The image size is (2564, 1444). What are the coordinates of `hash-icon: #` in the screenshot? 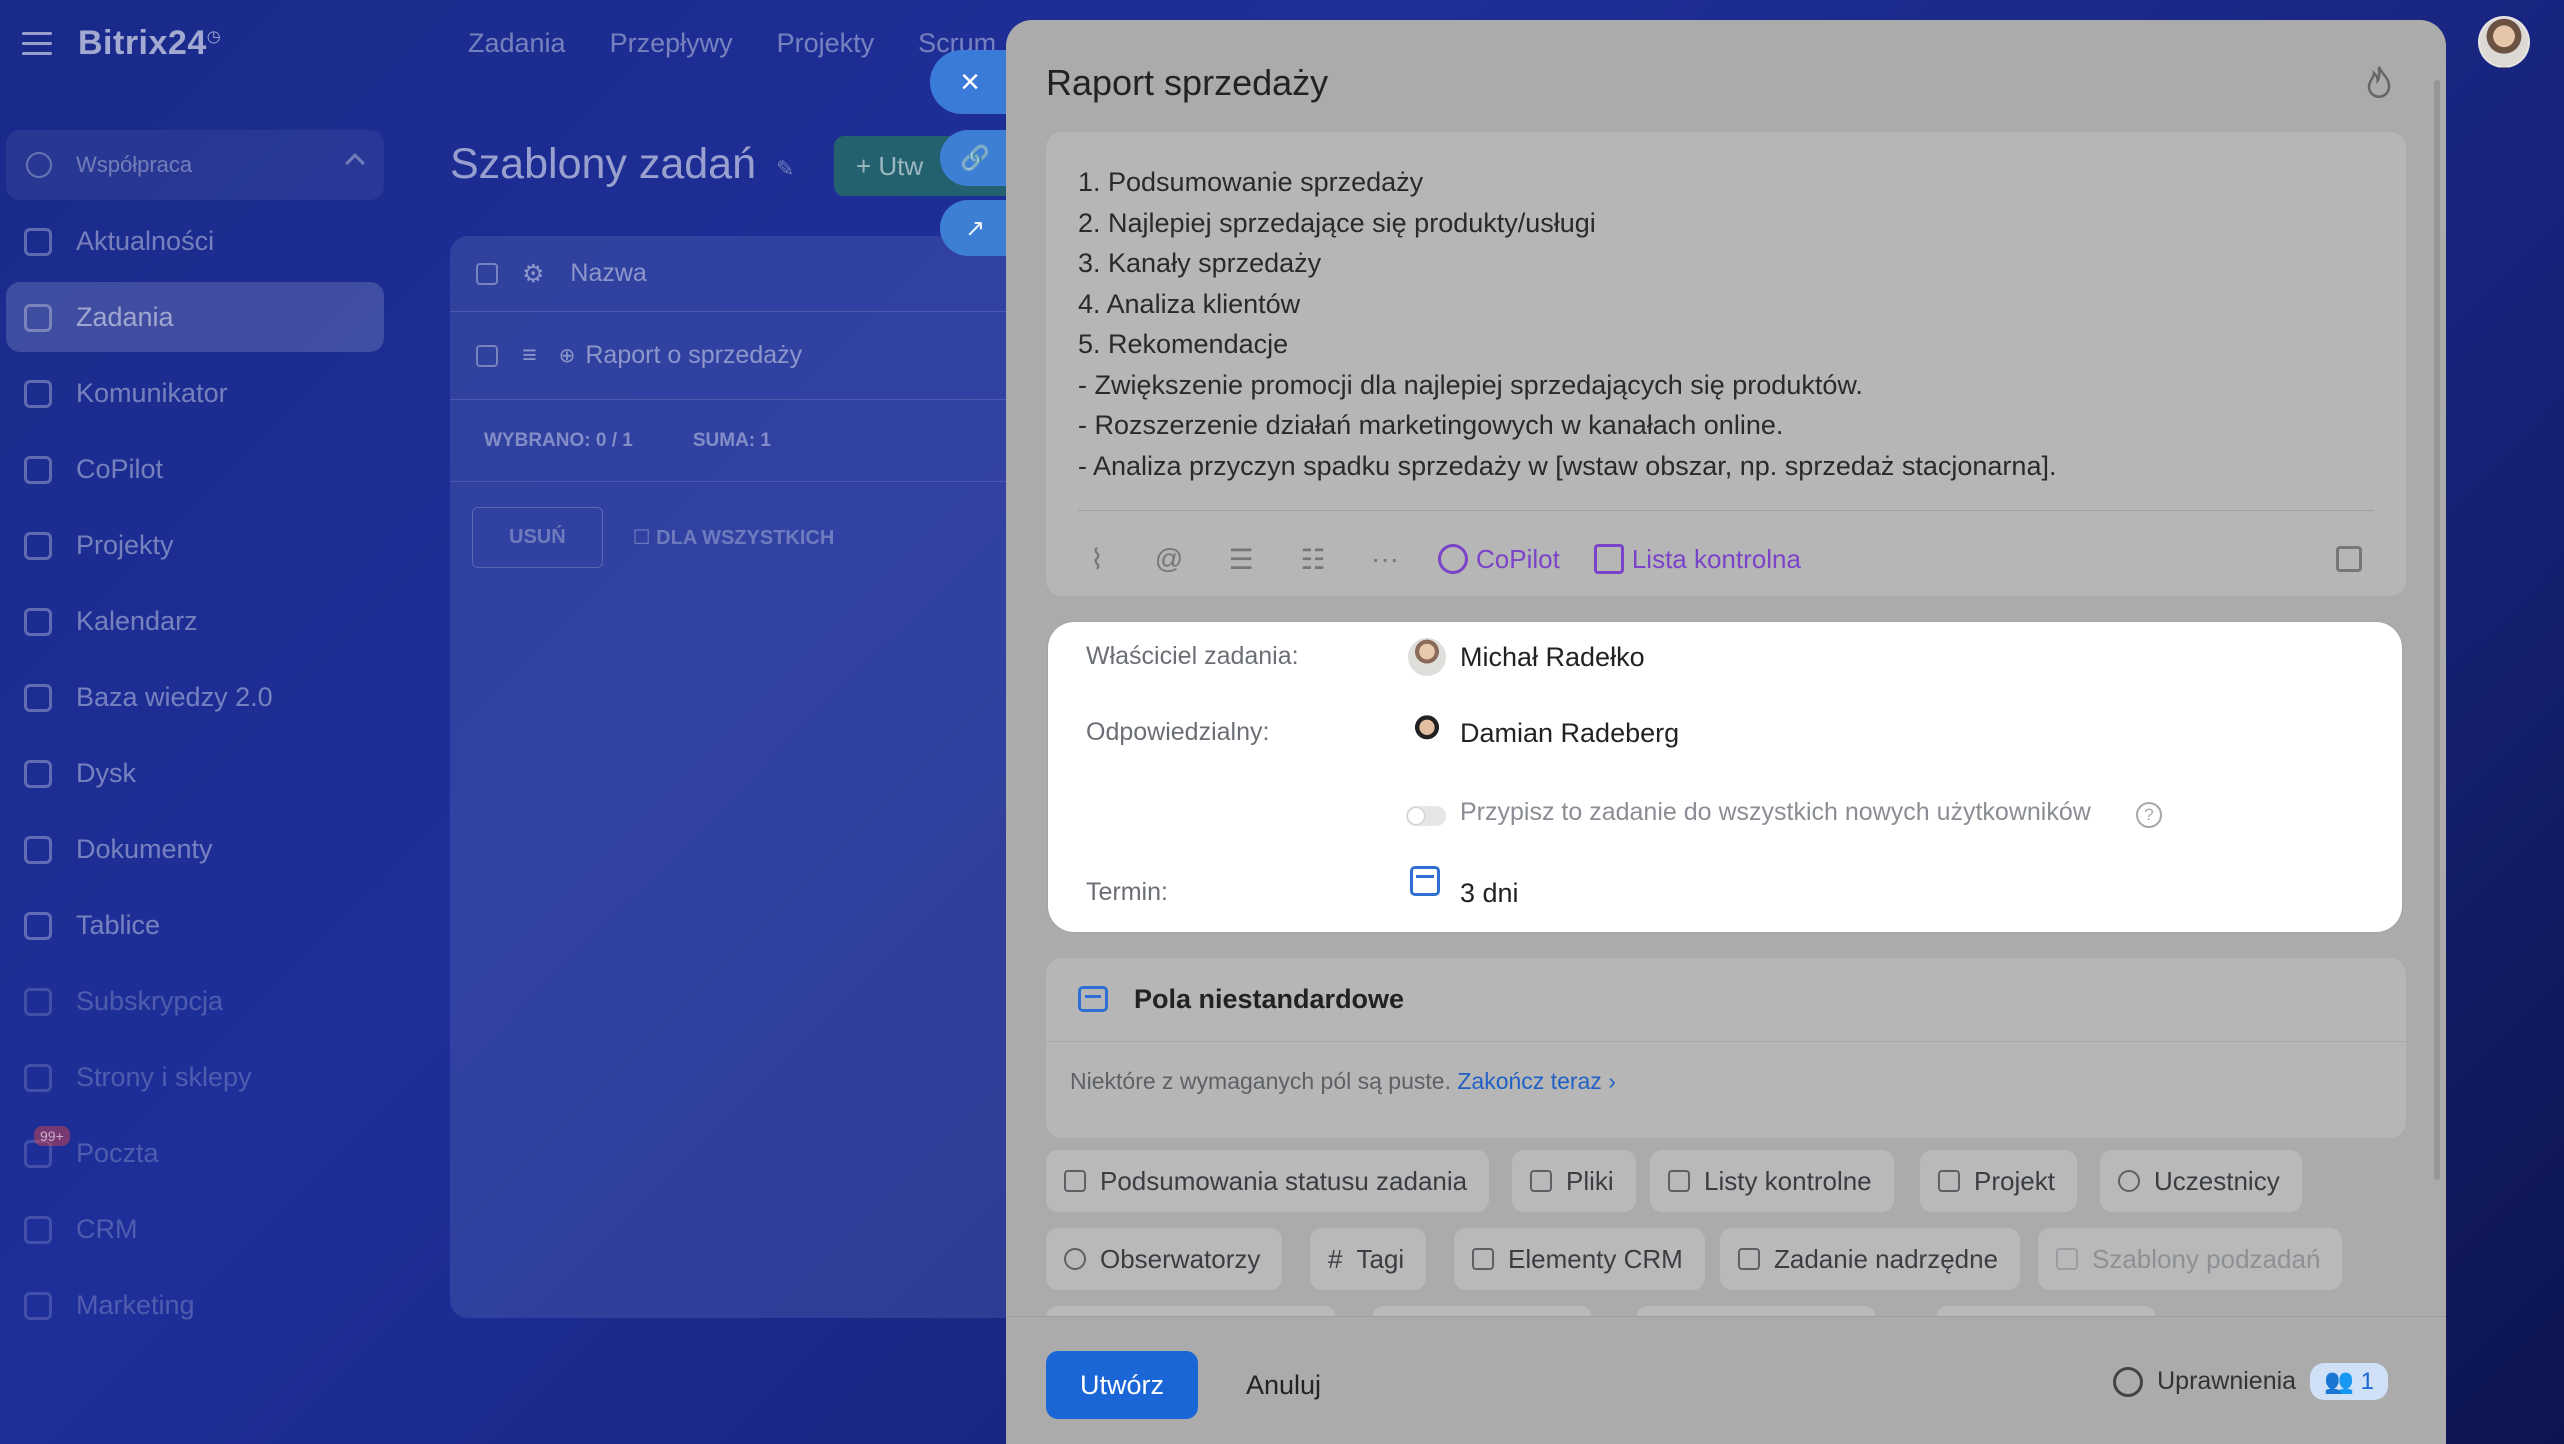 It's located at (1335, 1258).